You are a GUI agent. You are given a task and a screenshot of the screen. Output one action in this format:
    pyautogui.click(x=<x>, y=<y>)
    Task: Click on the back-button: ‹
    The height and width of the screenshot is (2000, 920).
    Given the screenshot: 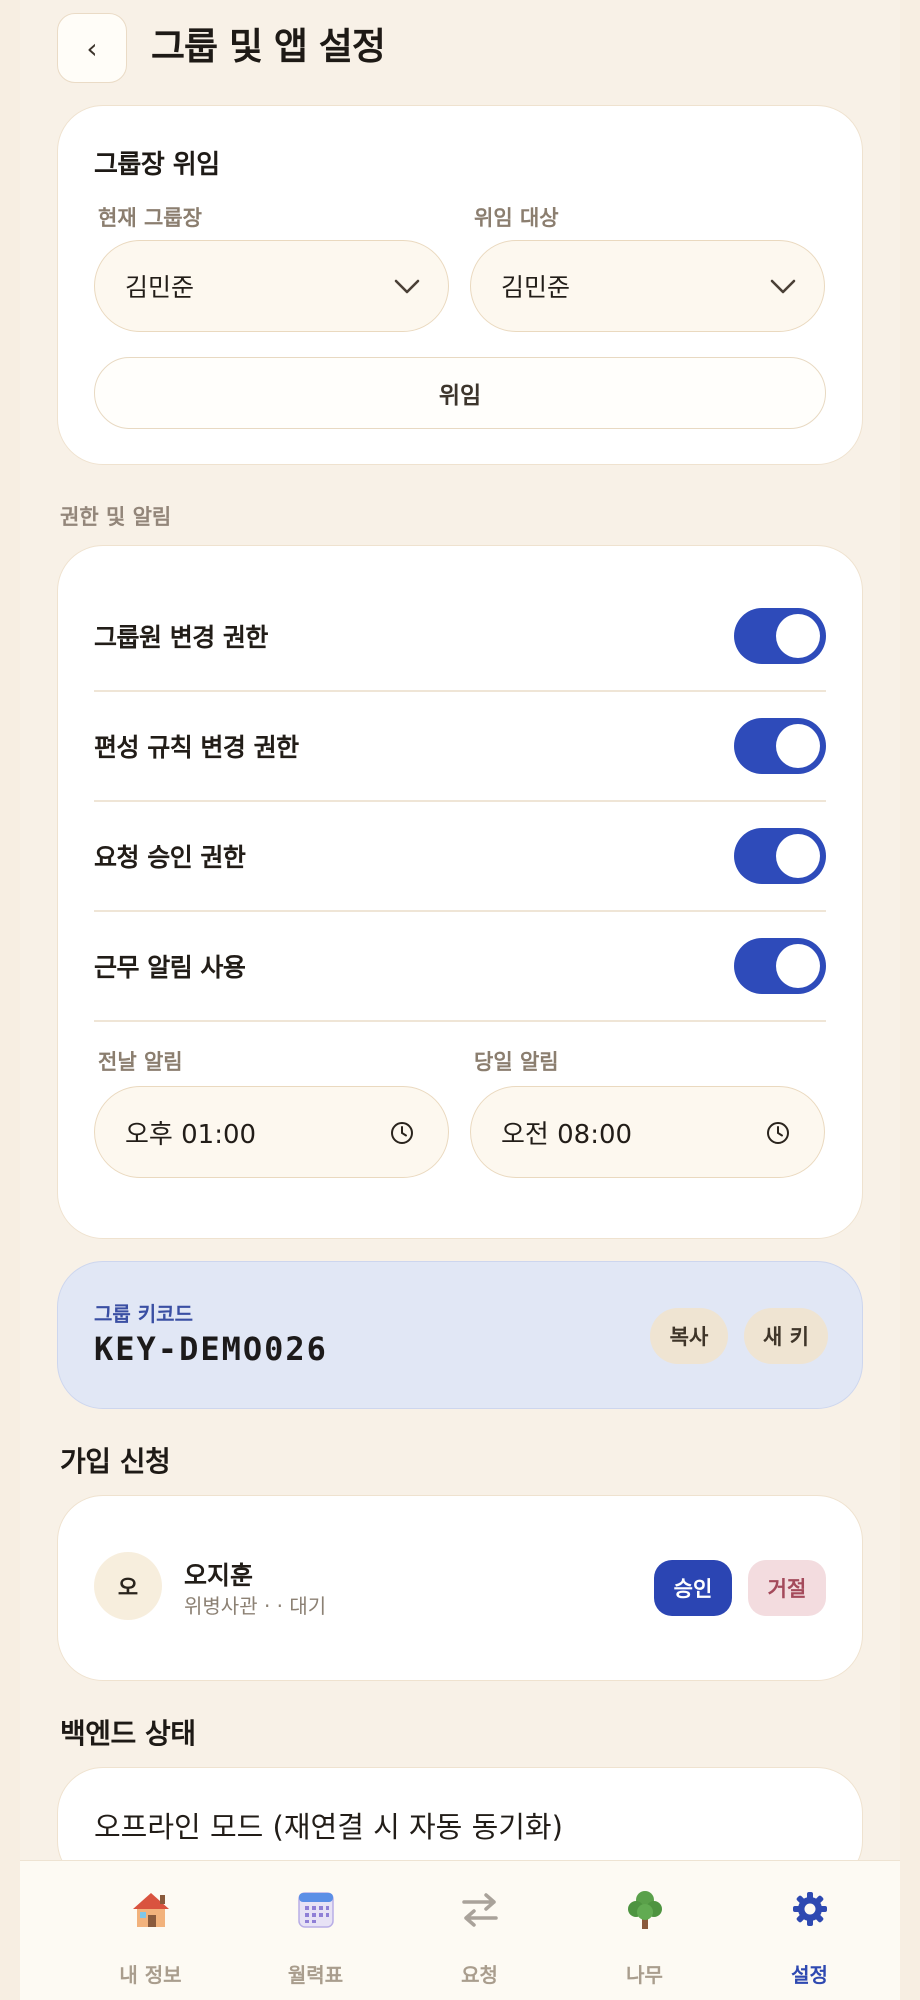 What is the action you would take?
    pyautogui.click(x=92, y=48)
    